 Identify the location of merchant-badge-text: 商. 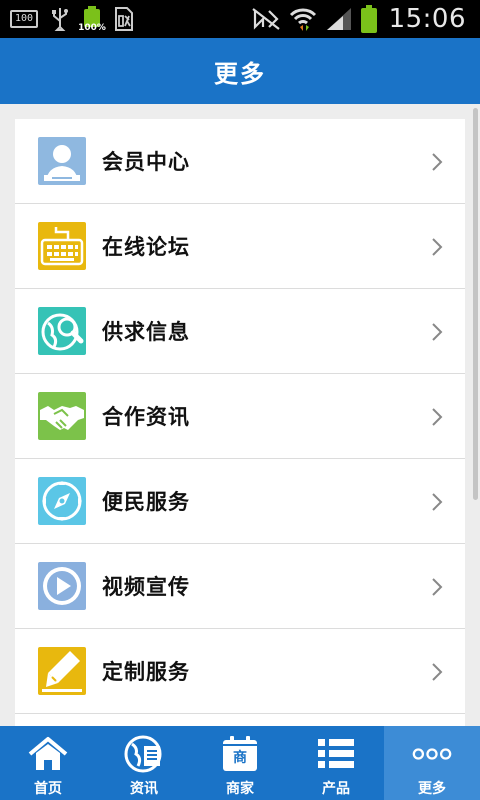
(240, 758).